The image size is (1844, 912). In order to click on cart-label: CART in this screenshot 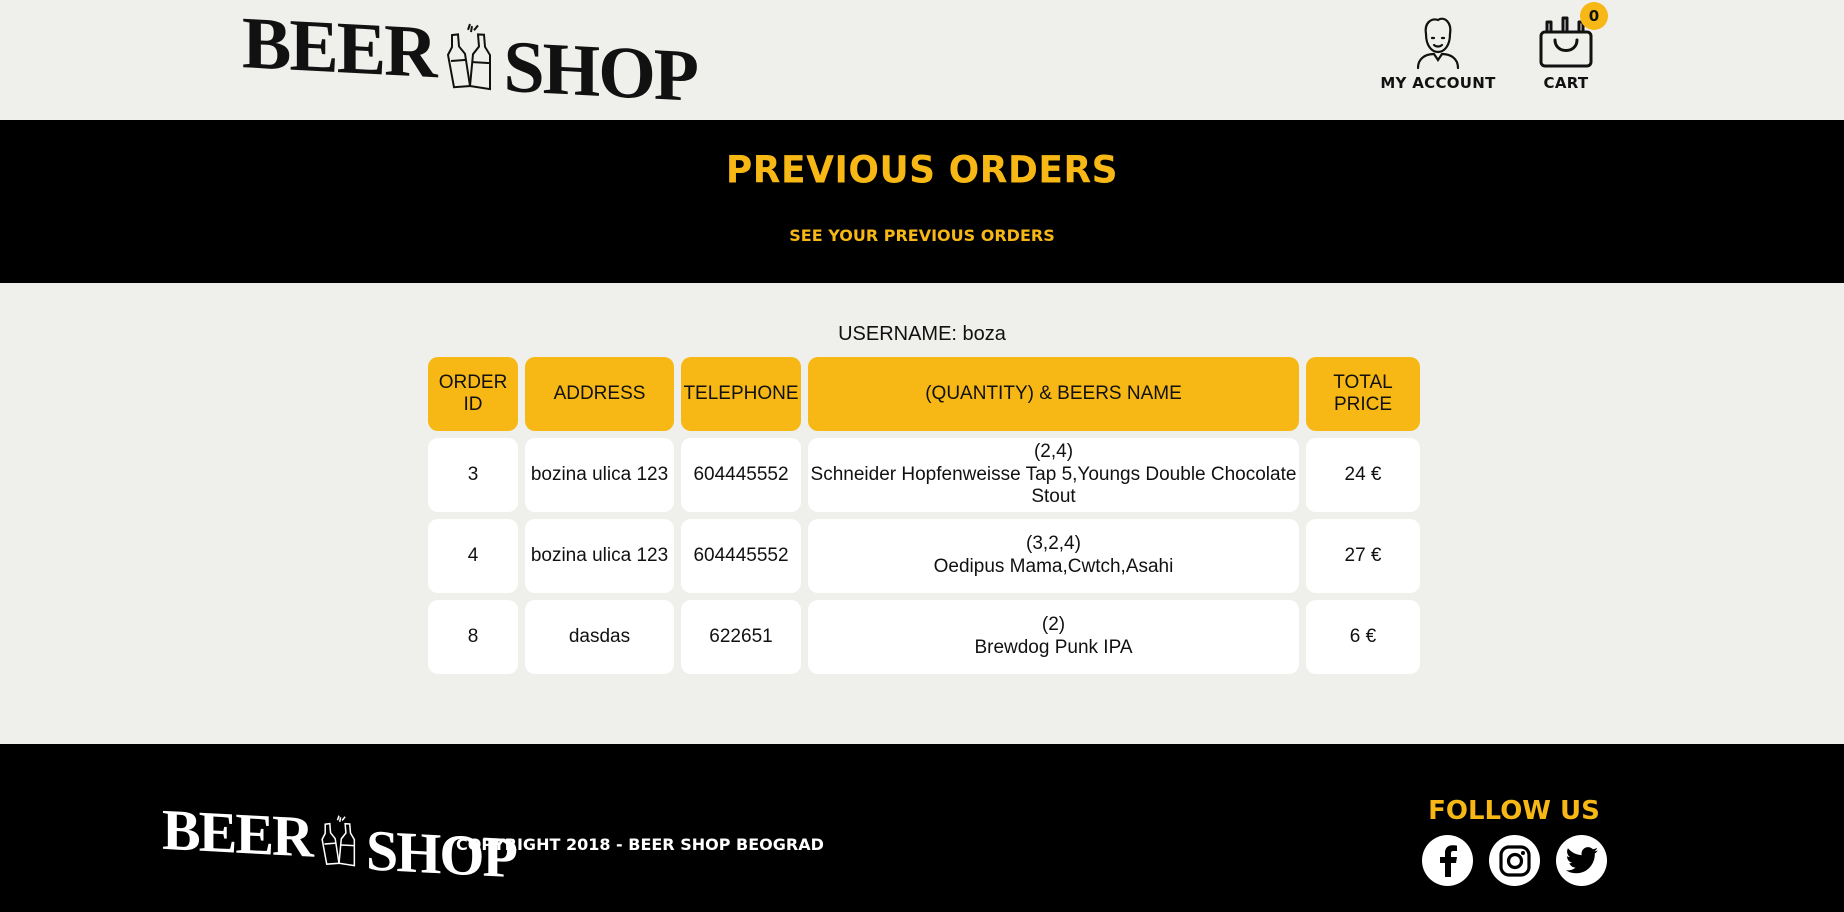, I will do `click(1566, 83)`.